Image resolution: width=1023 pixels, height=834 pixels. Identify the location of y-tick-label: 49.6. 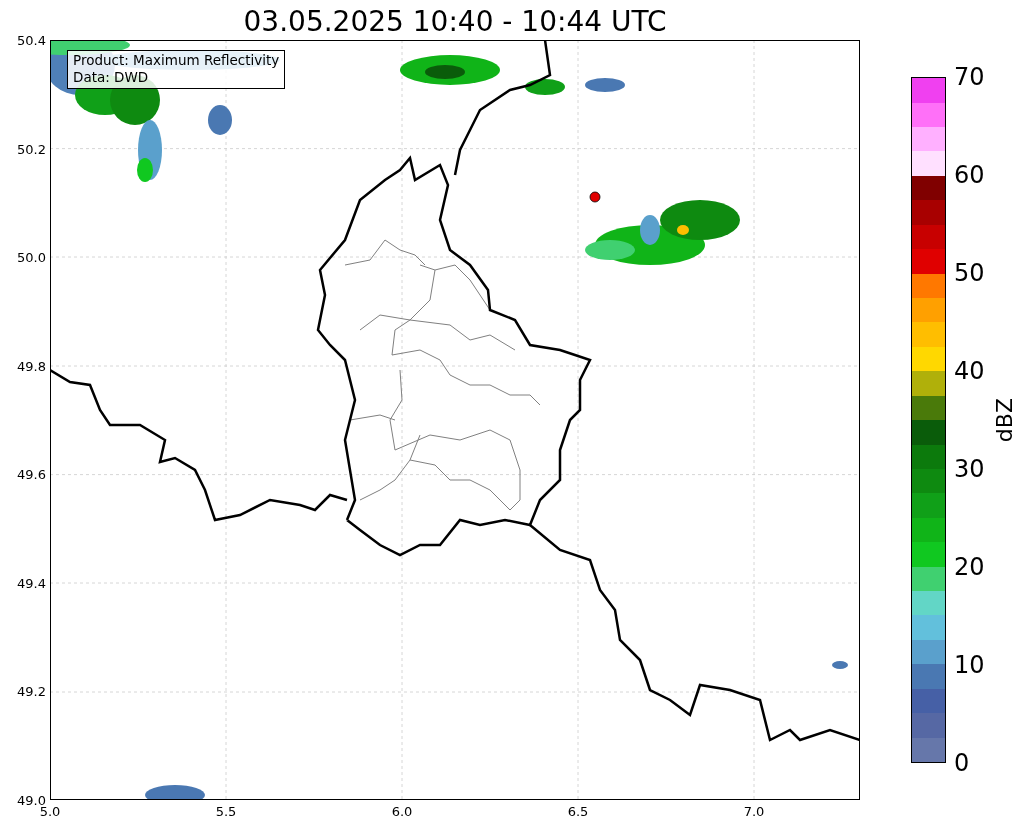
(31, 474).